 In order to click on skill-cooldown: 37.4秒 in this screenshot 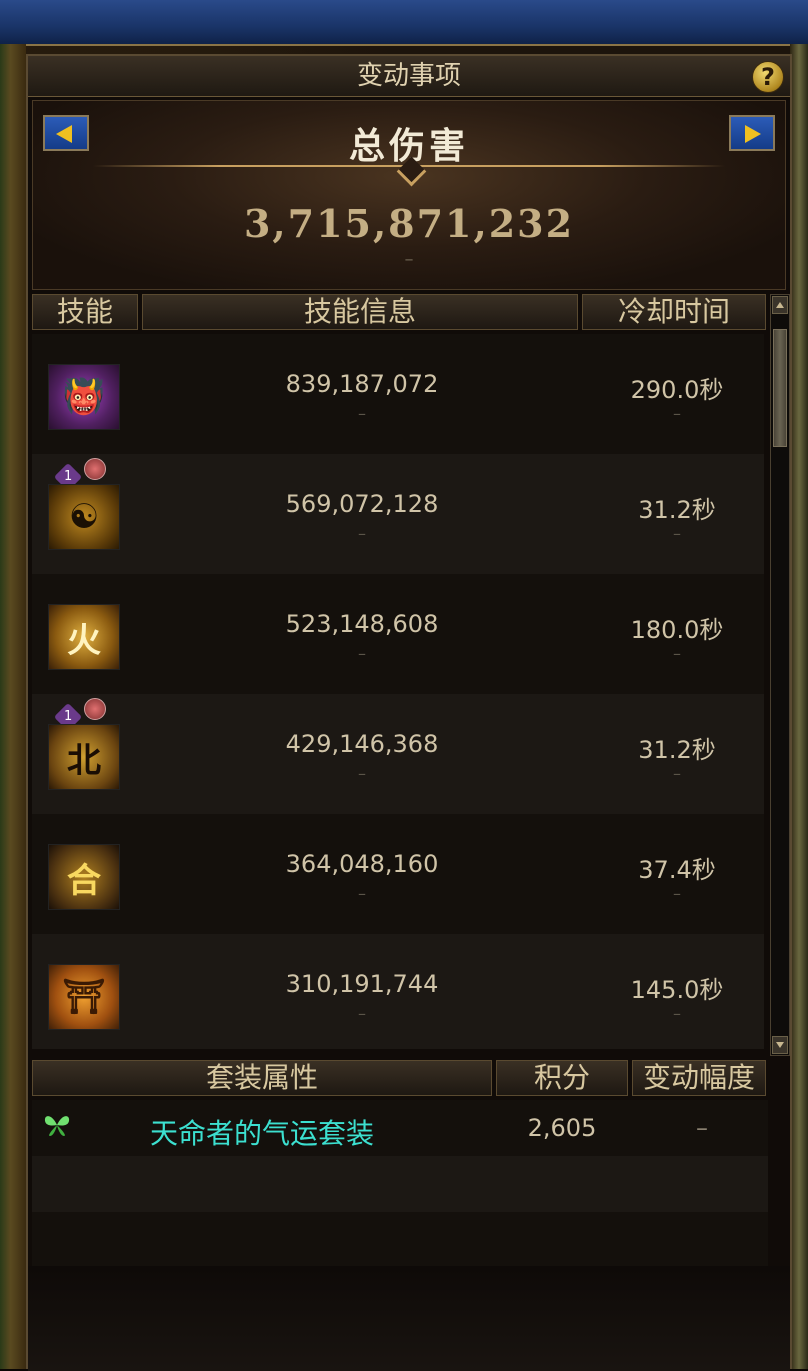, I will do `click(677, 870)`.